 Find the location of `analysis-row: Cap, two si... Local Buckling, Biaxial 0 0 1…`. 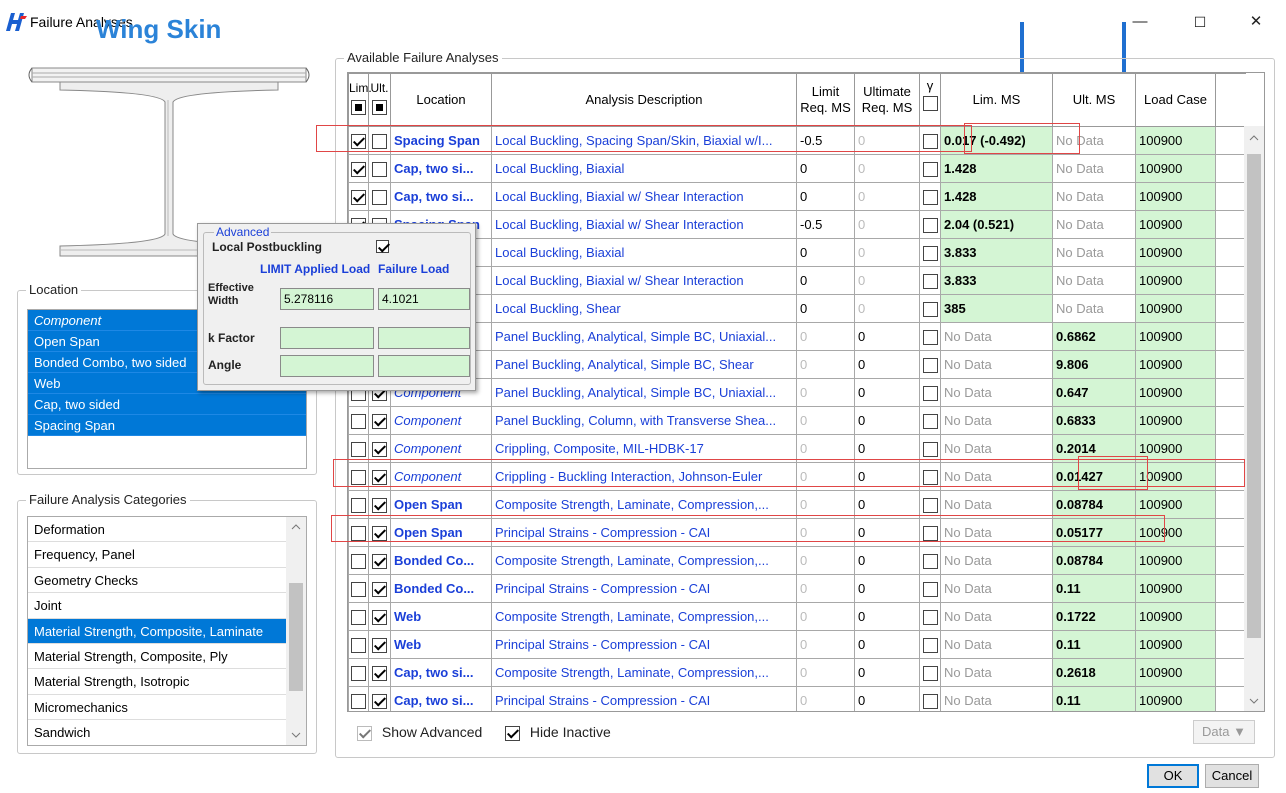

analysis-row: Cap, two si... Local Buckling, Biaxial 0 0 1… is located at coordinates (797, 168).